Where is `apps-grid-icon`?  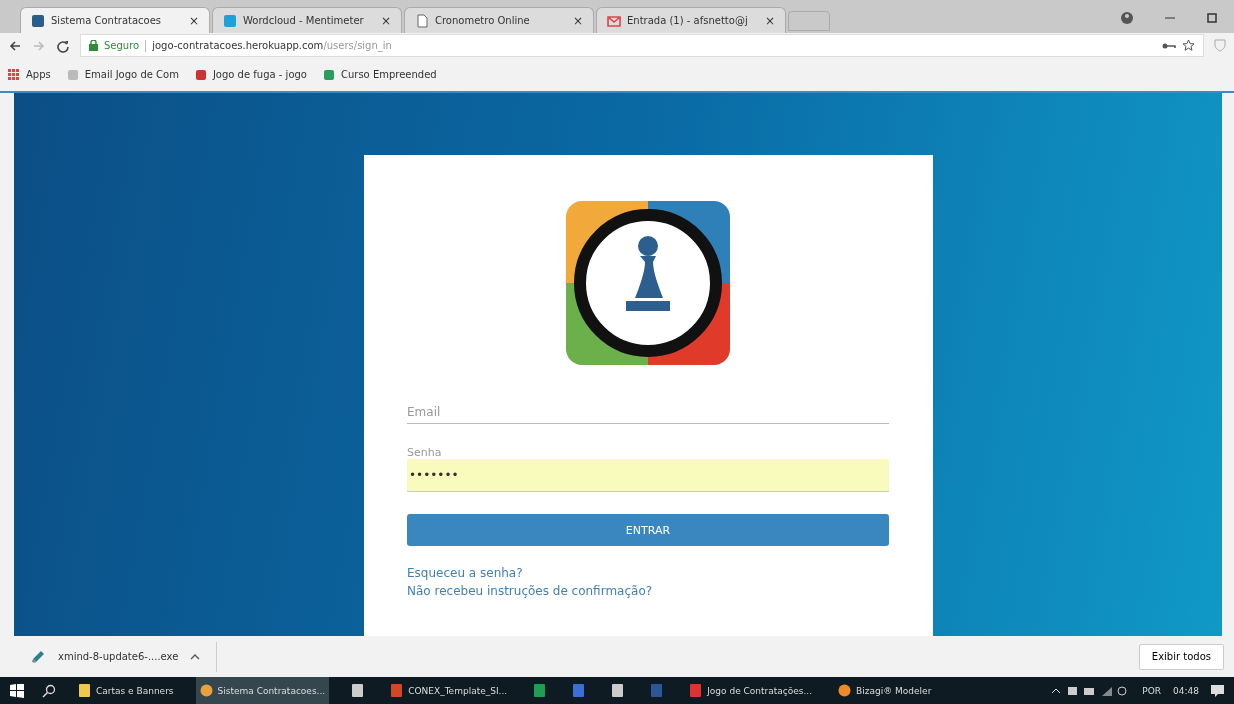
apps-grid-icon is located at coordinates (14, 74).